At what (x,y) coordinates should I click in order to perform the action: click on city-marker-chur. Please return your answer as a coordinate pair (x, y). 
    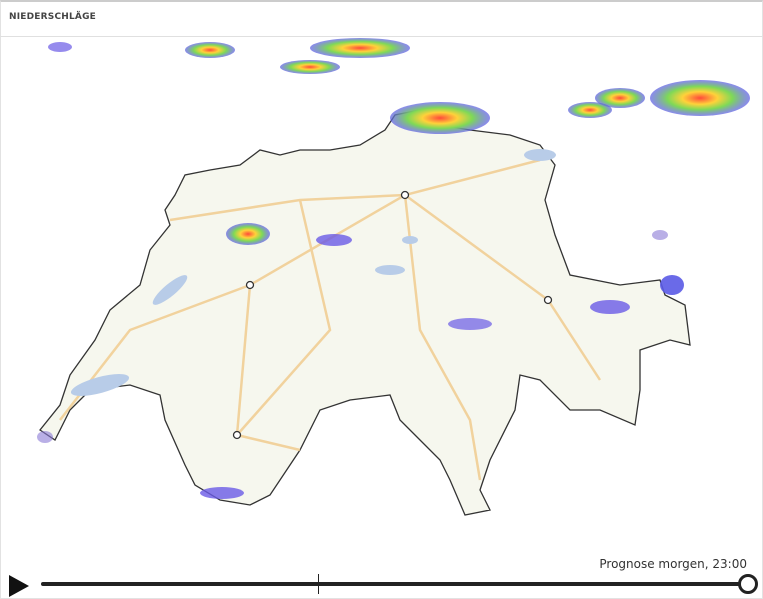
    Looking at the image, I should click on (548, 300).